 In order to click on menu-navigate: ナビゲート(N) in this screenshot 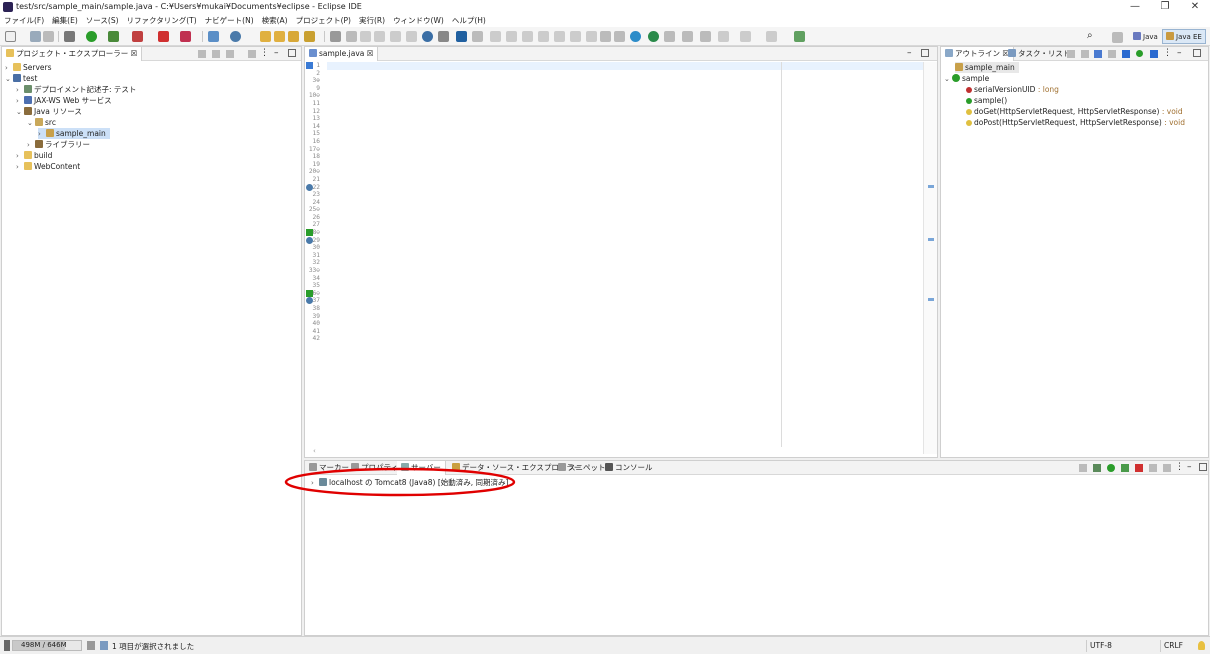, I will do `click(229, 20)`.